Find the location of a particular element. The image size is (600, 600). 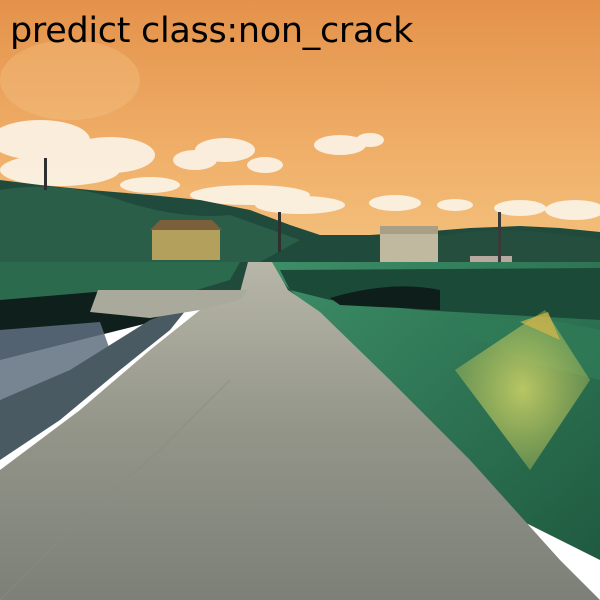

house-left is located at coordinates (186, 244).